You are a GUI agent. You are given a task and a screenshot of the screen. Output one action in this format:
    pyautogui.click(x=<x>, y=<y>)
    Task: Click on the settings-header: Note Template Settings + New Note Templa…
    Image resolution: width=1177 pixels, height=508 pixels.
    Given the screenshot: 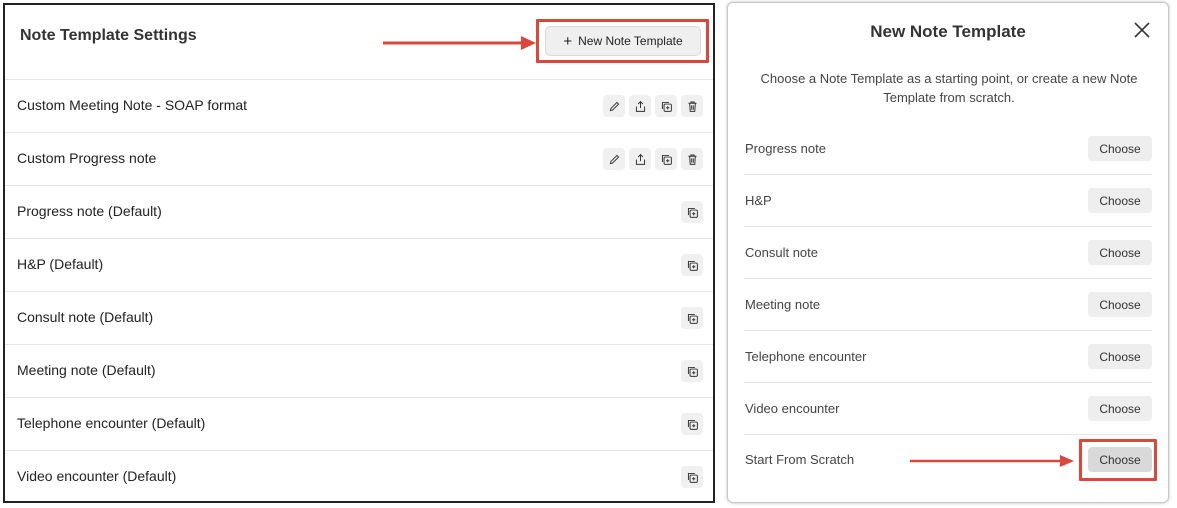 What is the action you would take?
    pyautogui.click(x=359, y=42)
    